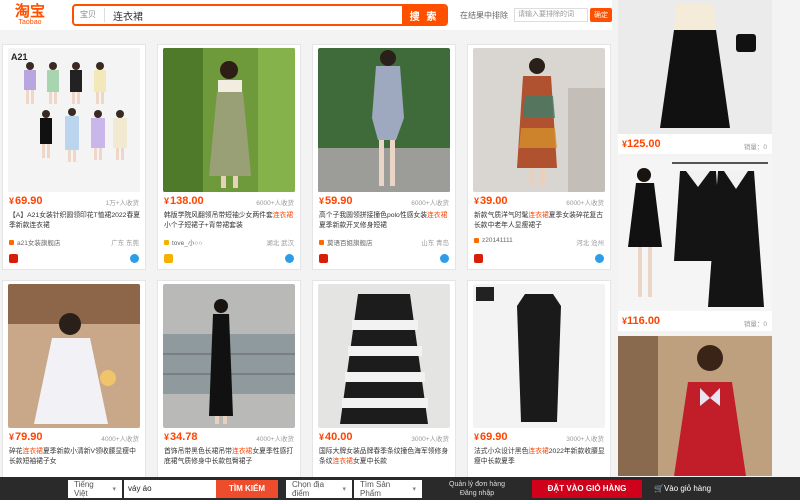 The width and height of the screenshot is (800, 500). I want to click on product-title: 法式小众设计黑色连衣裙2022年新款收腰显瘦中长款夏季, so click(540, 457).